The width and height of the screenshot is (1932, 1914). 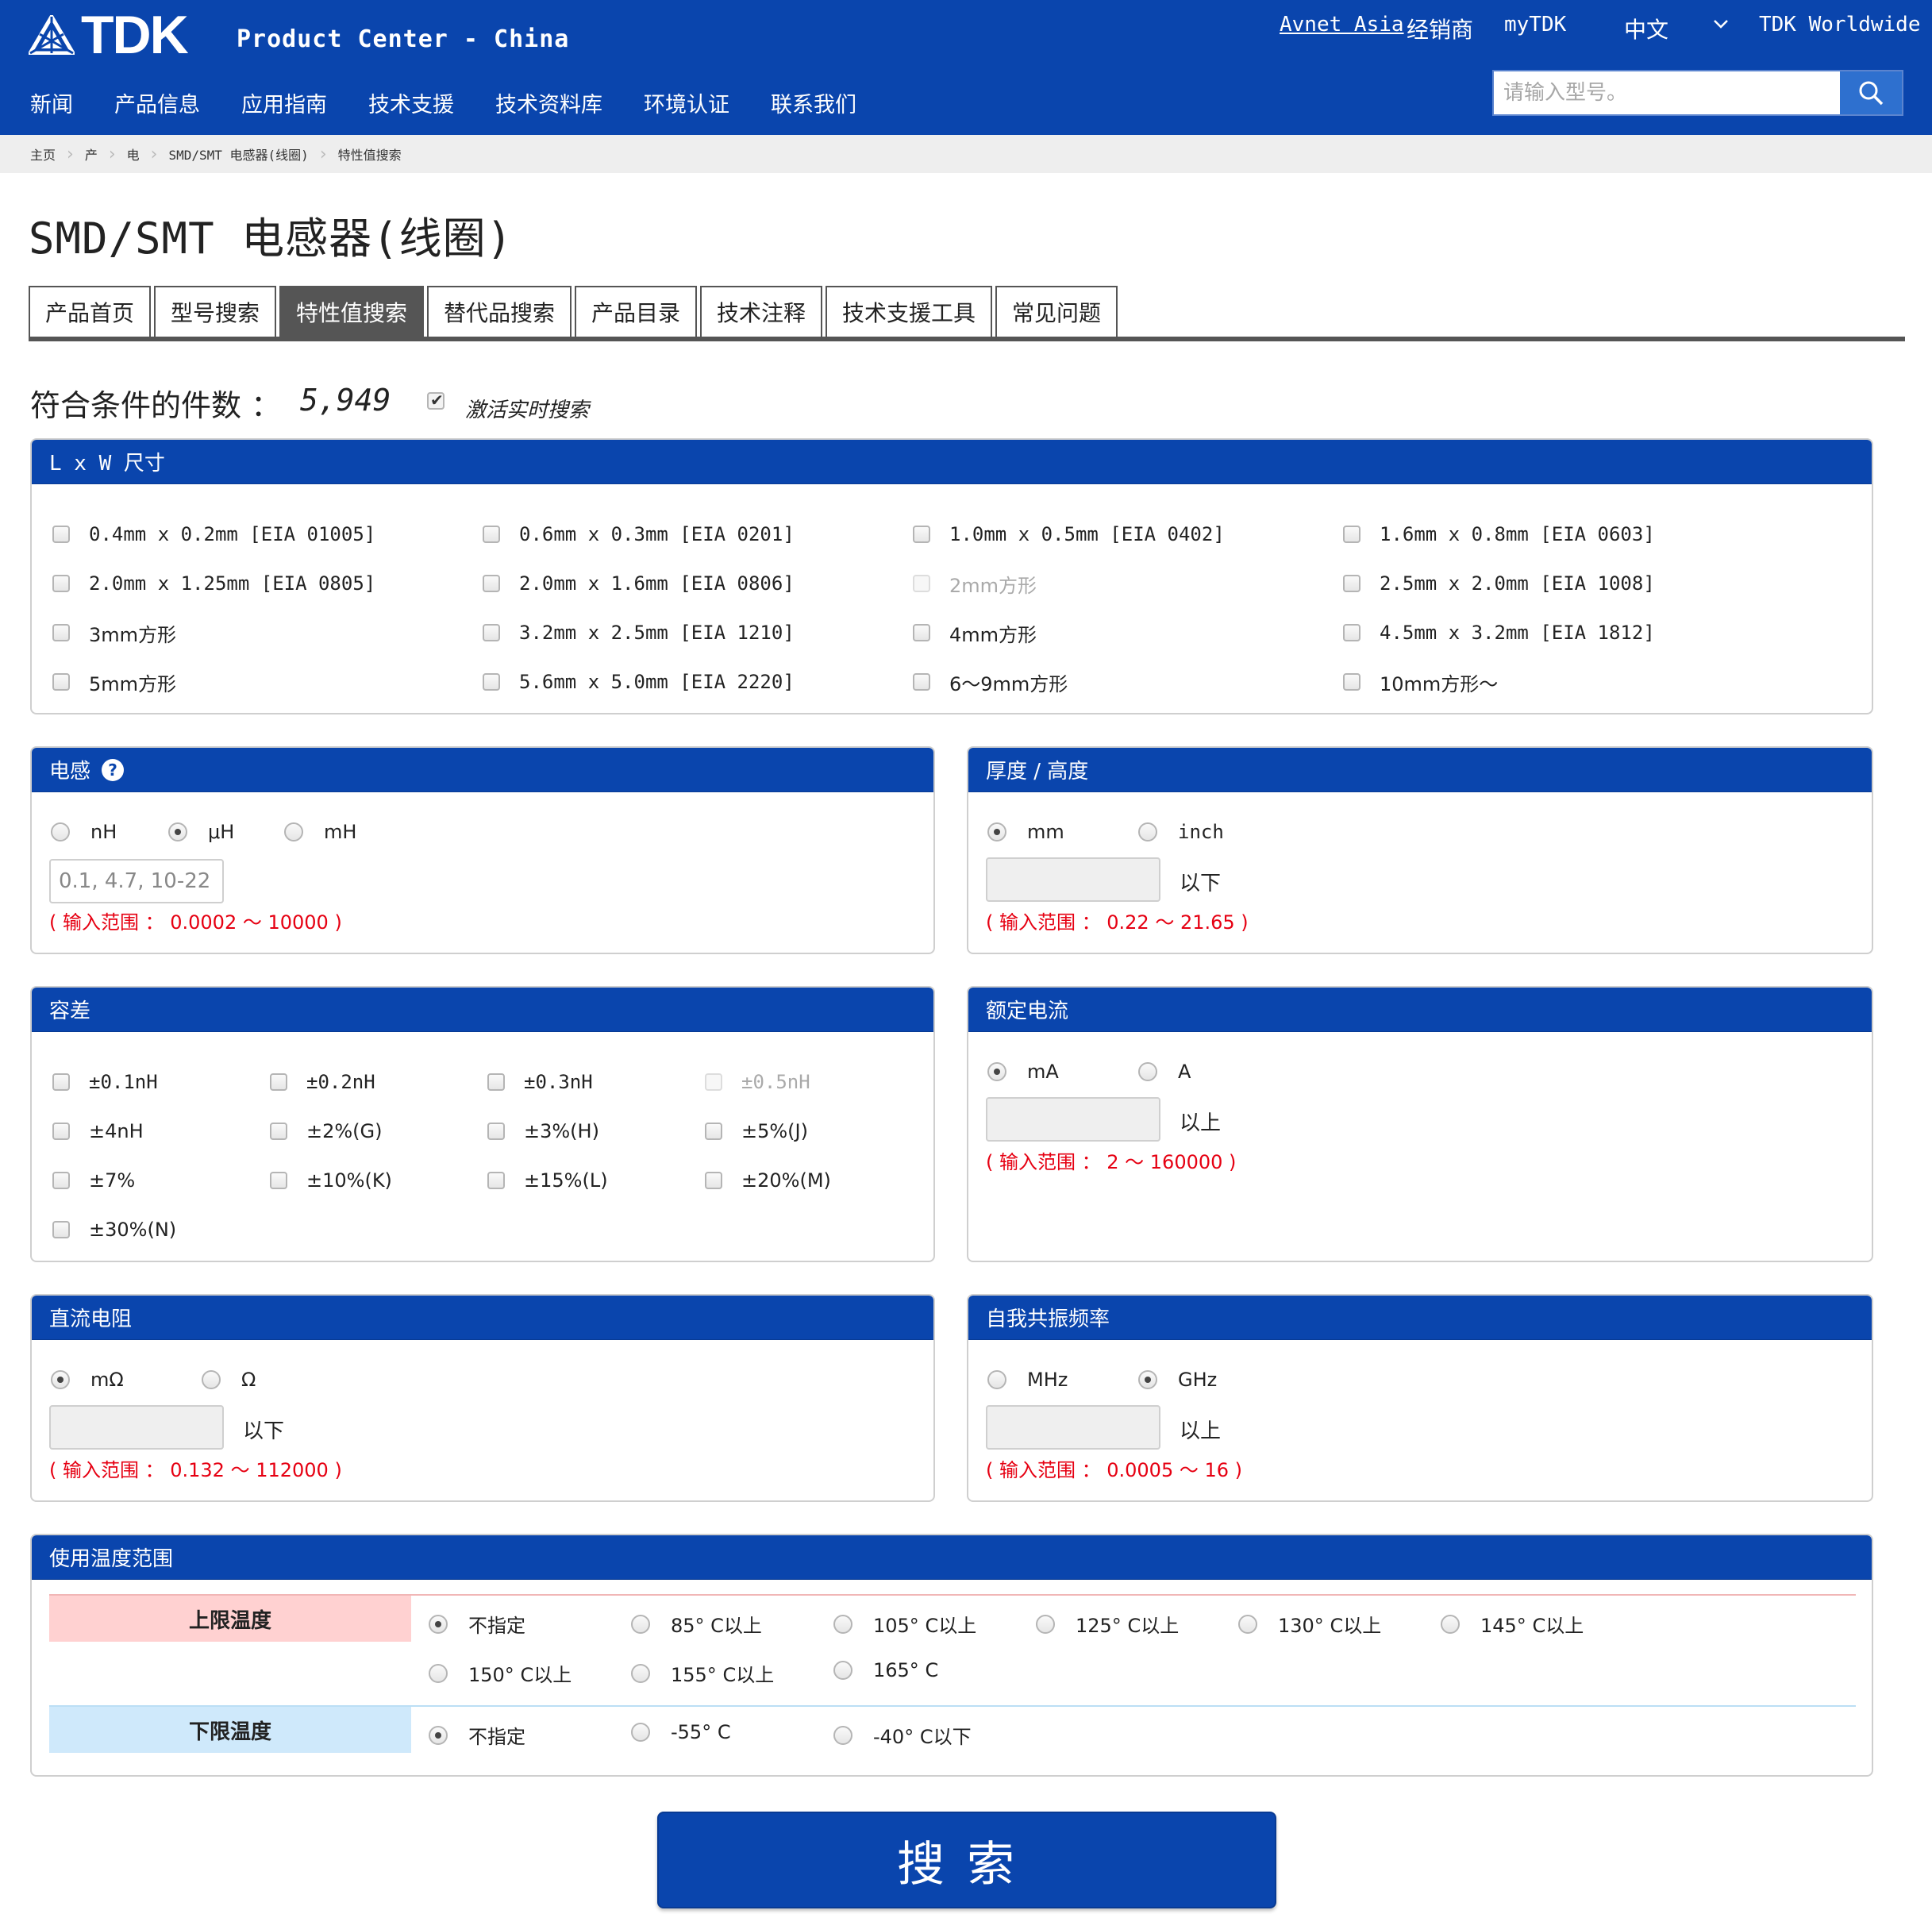 What do you see at coordinates (1128, 632) in the screenshot?
I see `size-option: 4mm方形` at bounding box center [1128, 632].